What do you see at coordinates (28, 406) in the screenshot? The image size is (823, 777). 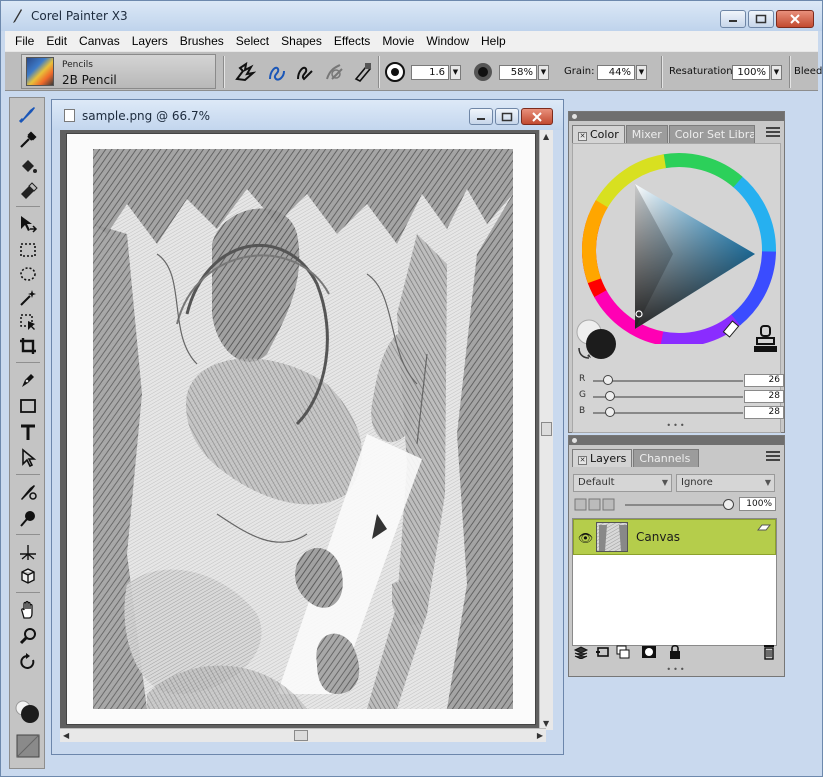 I see `rectangle-shape-tool` at bounding box center [28, 406].